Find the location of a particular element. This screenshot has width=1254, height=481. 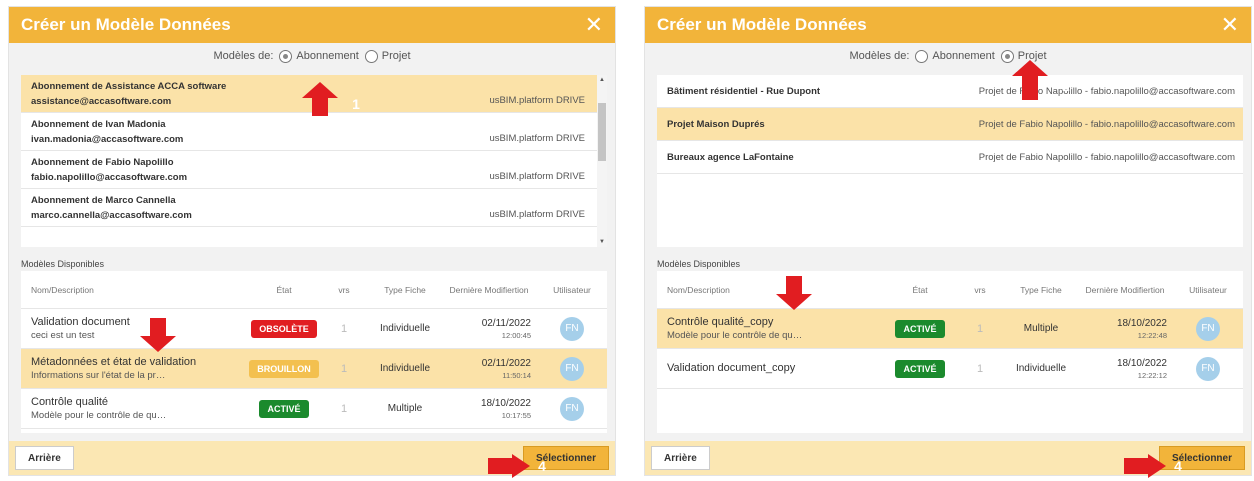

step-number: 4 is located at coordinates (542, 466).